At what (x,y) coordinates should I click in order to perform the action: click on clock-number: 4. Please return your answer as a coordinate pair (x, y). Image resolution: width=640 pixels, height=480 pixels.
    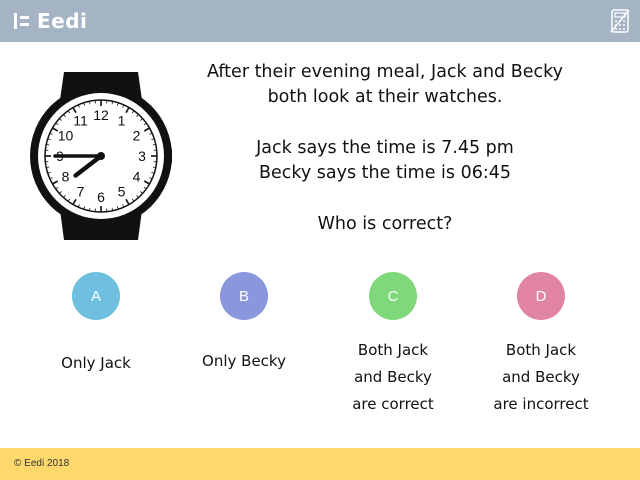
    Looking at the image, I should click on (137, 177).